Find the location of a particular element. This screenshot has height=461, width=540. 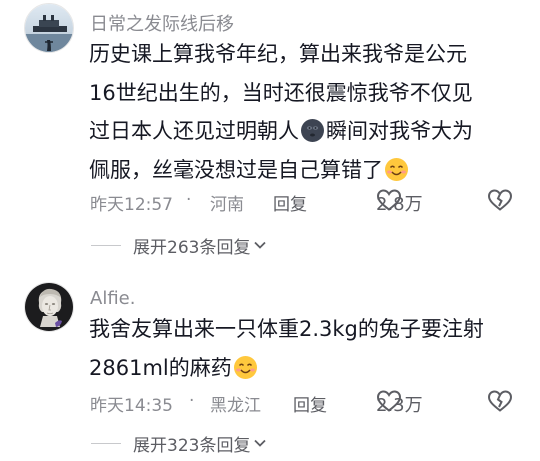

comment-line-part: 瞬间对我爷大为 is located at coordinates (399, 131).